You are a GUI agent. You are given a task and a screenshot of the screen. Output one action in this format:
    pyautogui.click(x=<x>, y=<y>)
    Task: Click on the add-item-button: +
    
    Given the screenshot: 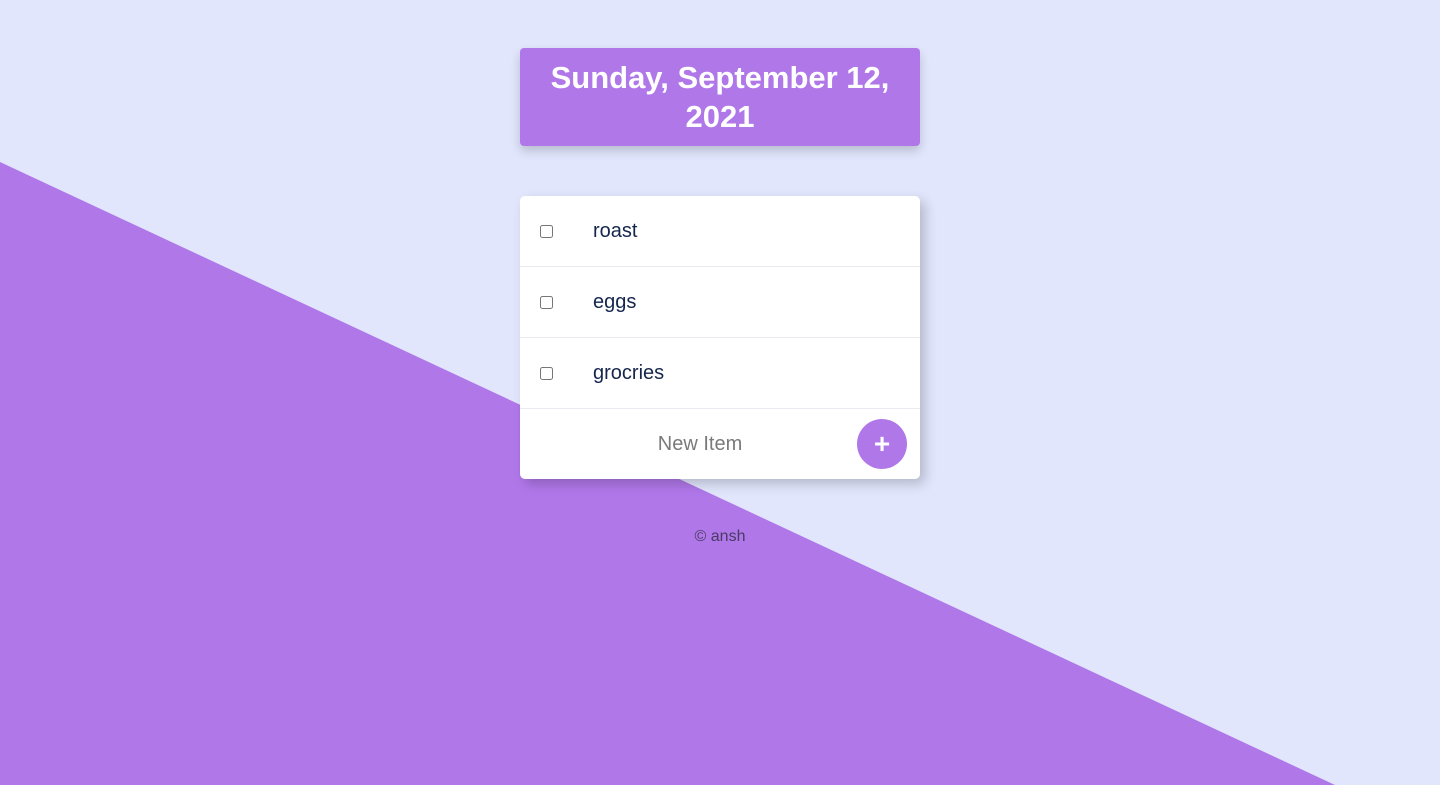 What is the action you would take?
    pyautogui.click(x=882, y=444)
    